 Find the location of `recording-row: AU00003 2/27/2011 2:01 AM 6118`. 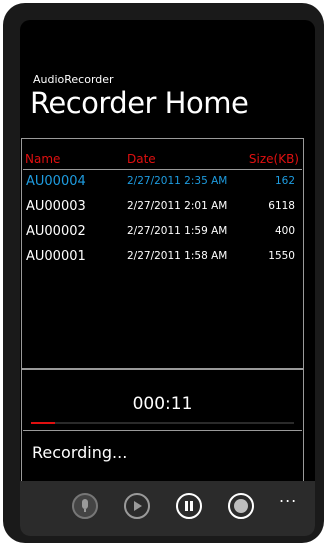

recording-row: AU00003 2/27/2011 2:01 AM 6118 is located at coordinates (162, 211).